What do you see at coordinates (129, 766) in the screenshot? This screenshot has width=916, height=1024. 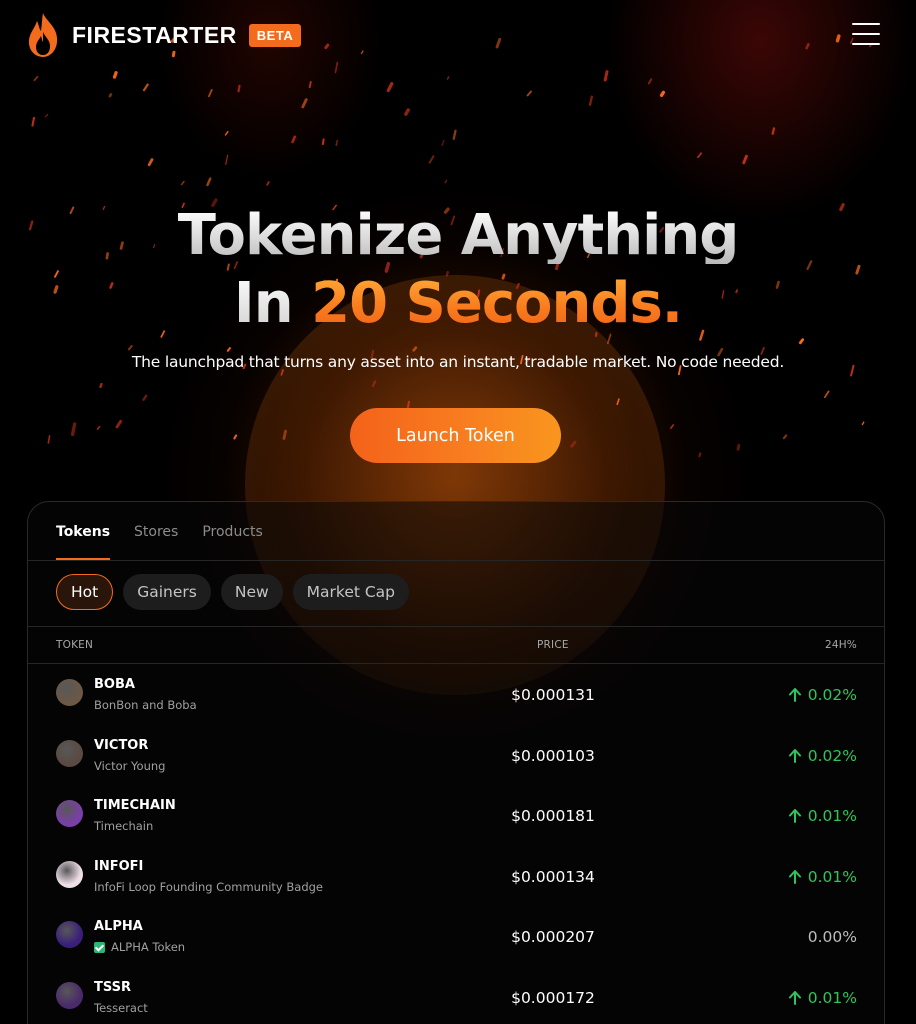 I see `token-name: Victor Young` at bounding box center [129, 766].